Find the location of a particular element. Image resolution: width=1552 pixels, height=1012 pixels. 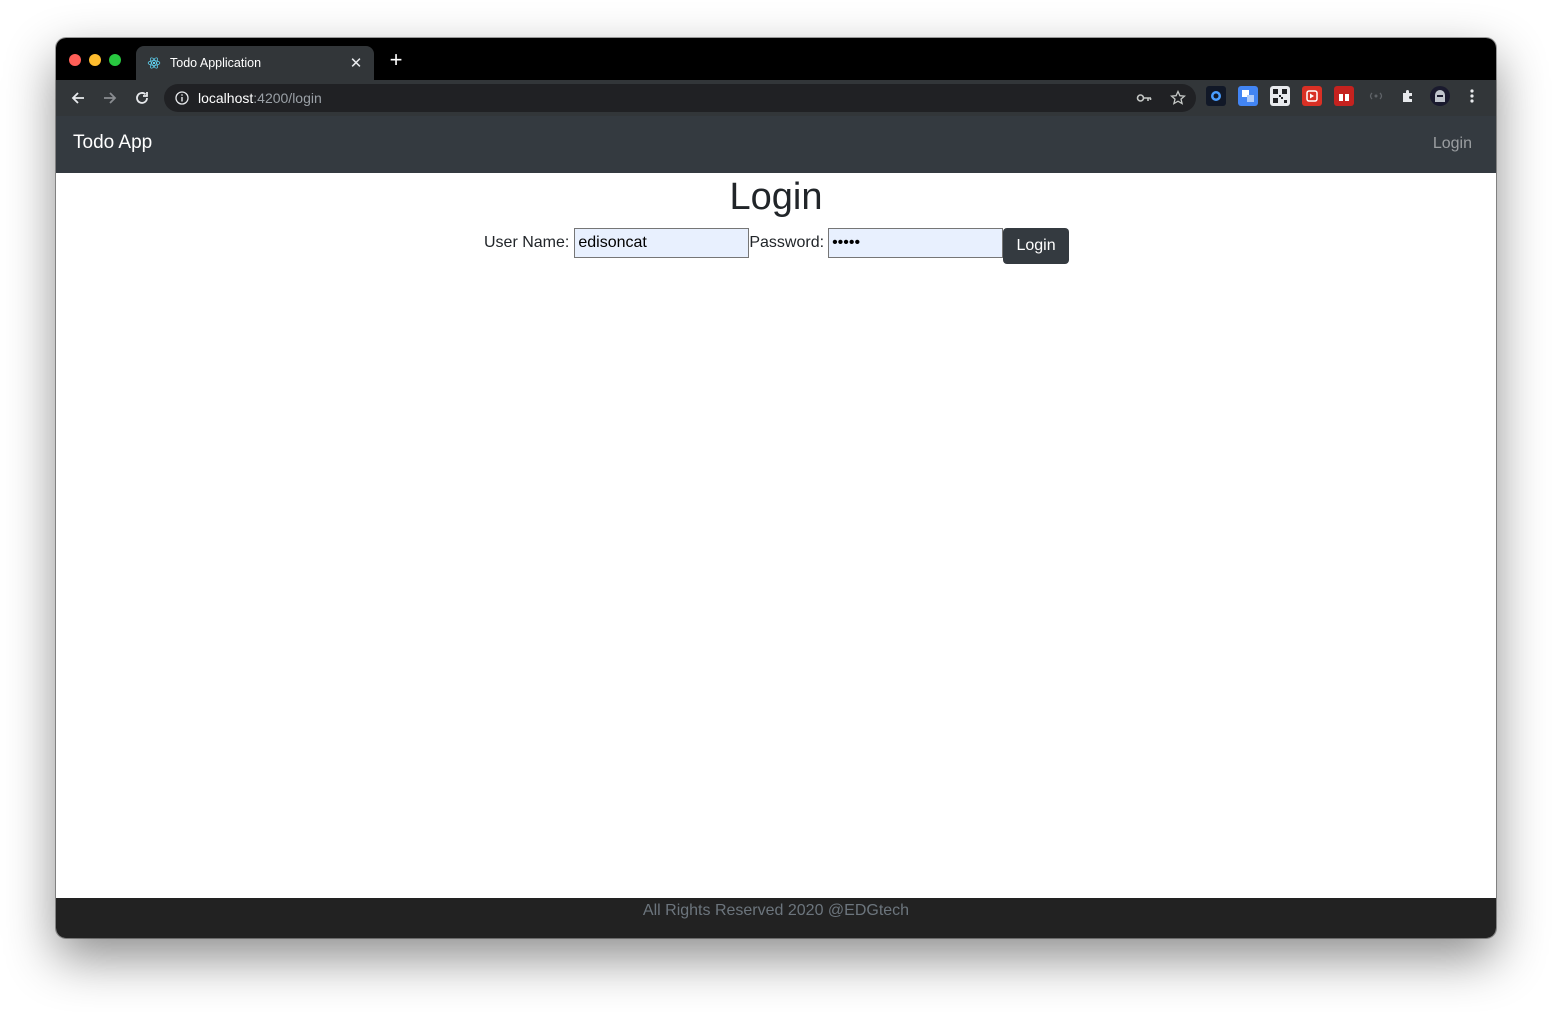

reload-icon is located at coordinates (142, 98).